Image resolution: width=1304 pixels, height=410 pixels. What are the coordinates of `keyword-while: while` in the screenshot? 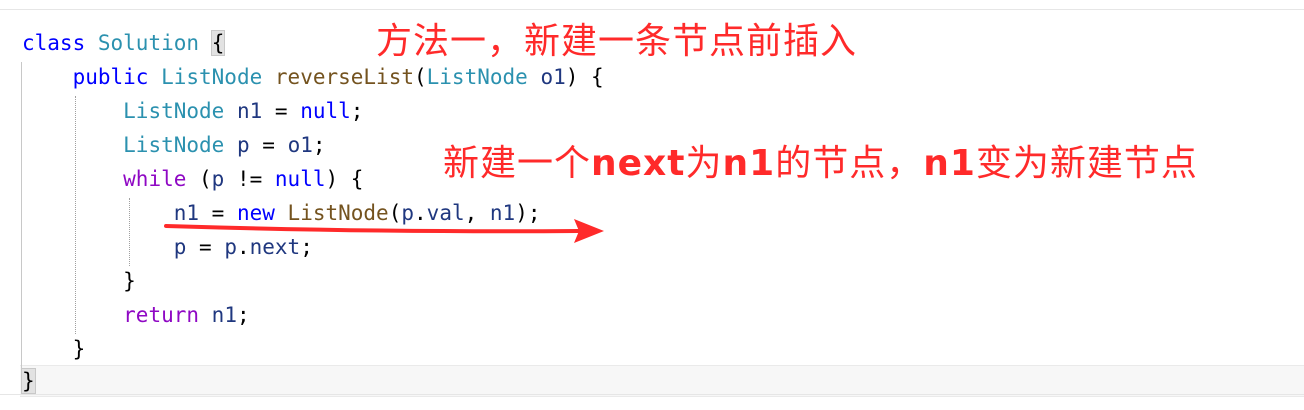 It's located at (155, 179).